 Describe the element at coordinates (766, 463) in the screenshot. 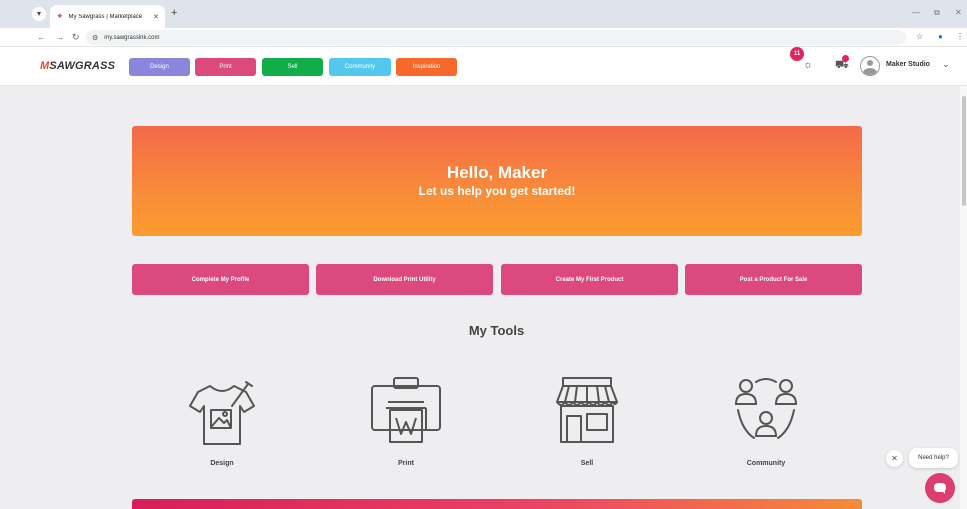

I see `tool-label: Community` at that location.